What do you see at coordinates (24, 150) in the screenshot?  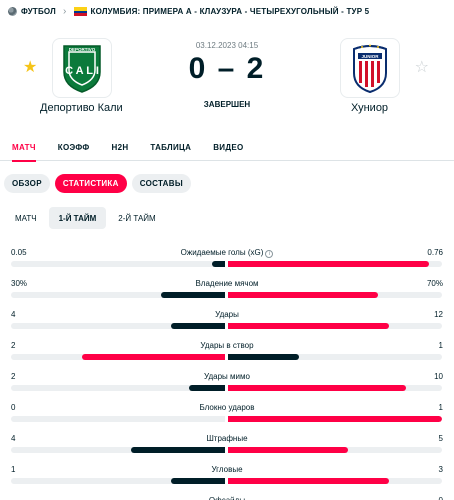 I see `tab-match: МАТЧ` at bounding box center [24, 150].